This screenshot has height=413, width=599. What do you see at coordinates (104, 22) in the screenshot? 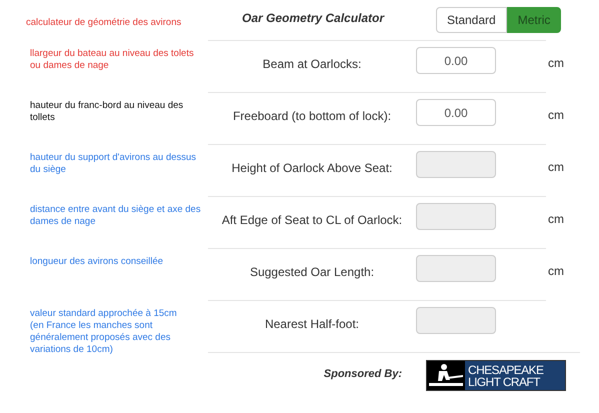
I see `annotation-text: calculateur de géométrie des avirons` at bounding box center [104, 22].